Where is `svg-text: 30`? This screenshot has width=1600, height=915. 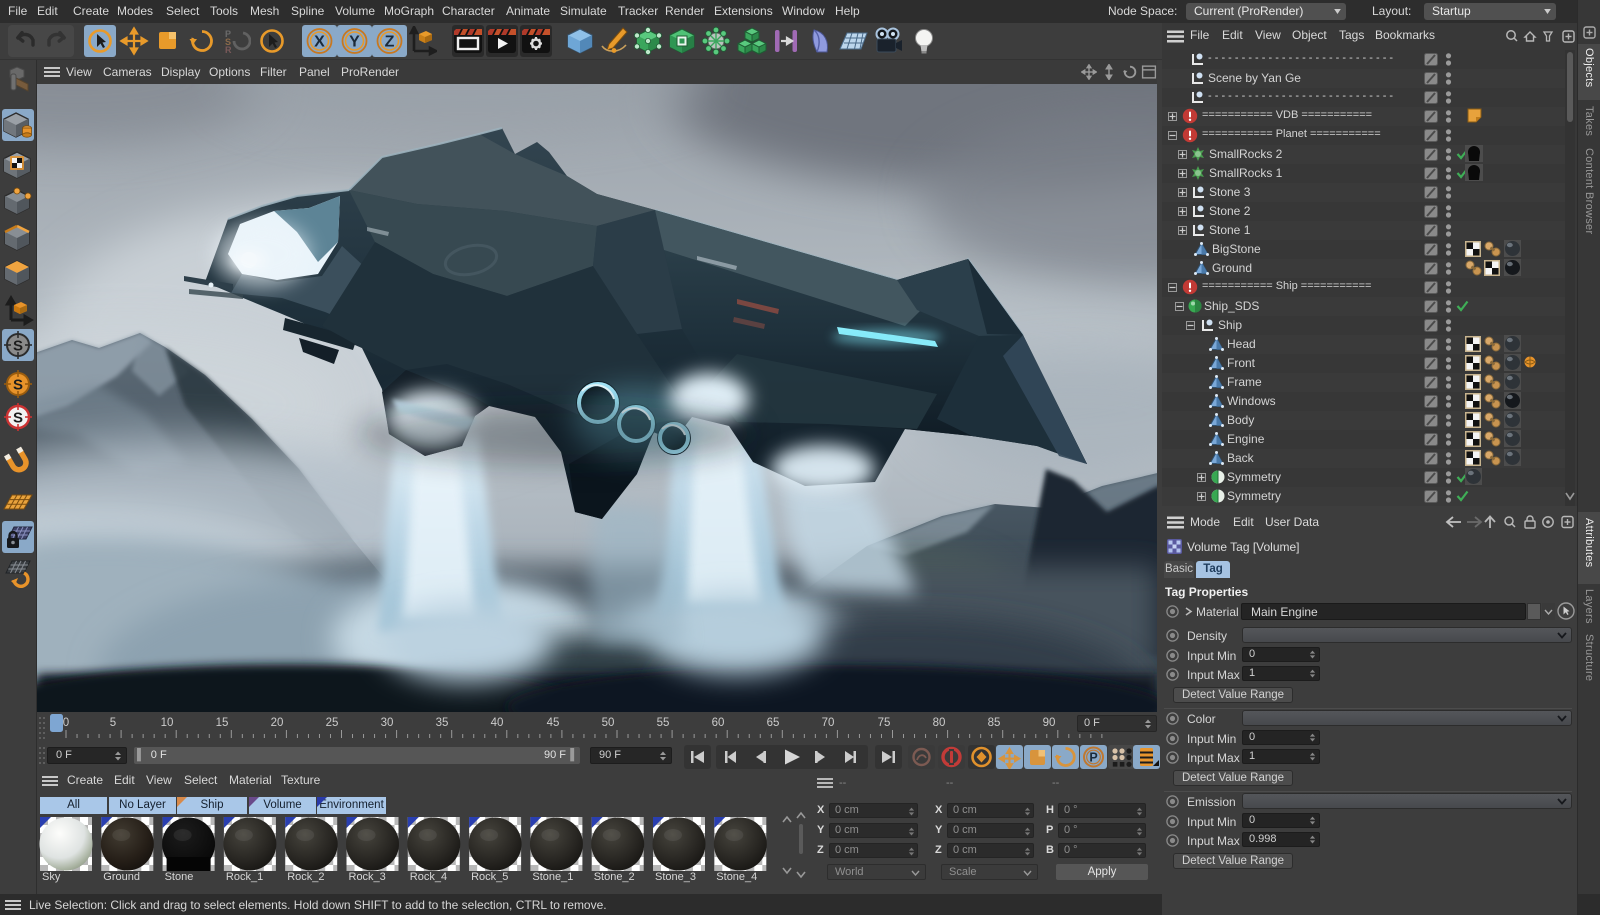
svg-text: 30 is located at coordinates (387, 723).